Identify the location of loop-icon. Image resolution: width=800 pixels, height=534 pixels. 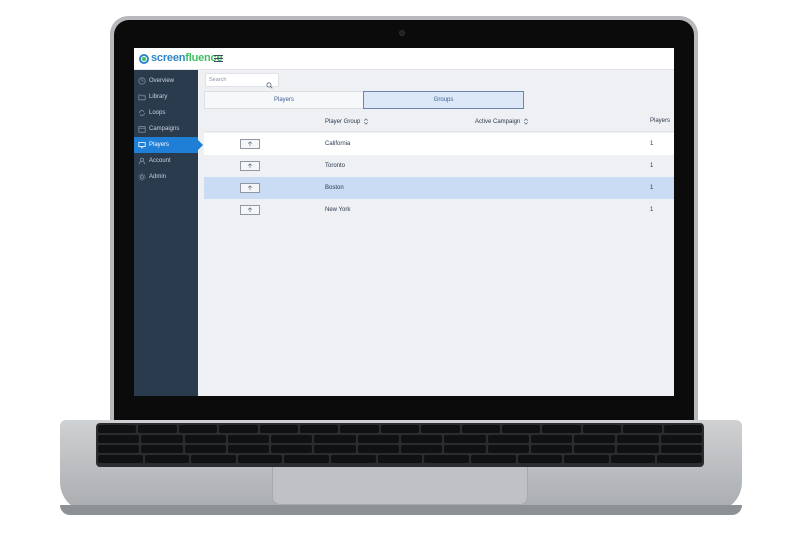
(142, 113).